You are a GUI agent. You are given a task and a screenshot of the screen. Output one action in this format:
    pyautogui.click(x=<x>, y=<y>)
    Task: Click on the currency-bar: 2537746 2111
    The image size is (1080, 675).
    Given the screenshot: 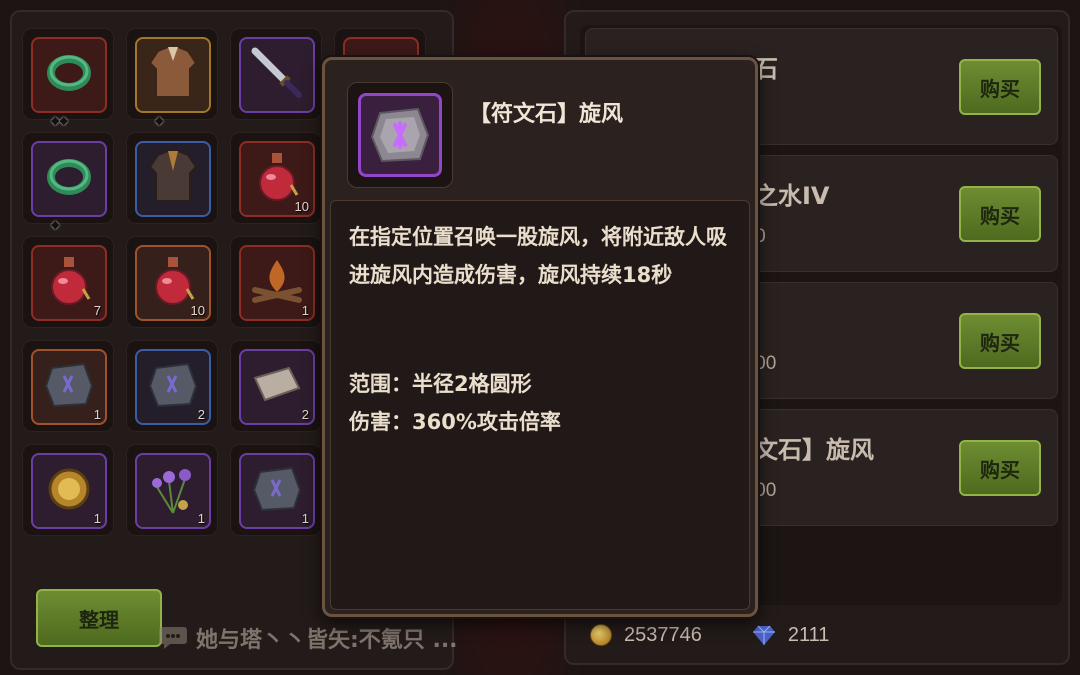 What is the action you would take?
    pyautogui.click(x=709, y=635)
    